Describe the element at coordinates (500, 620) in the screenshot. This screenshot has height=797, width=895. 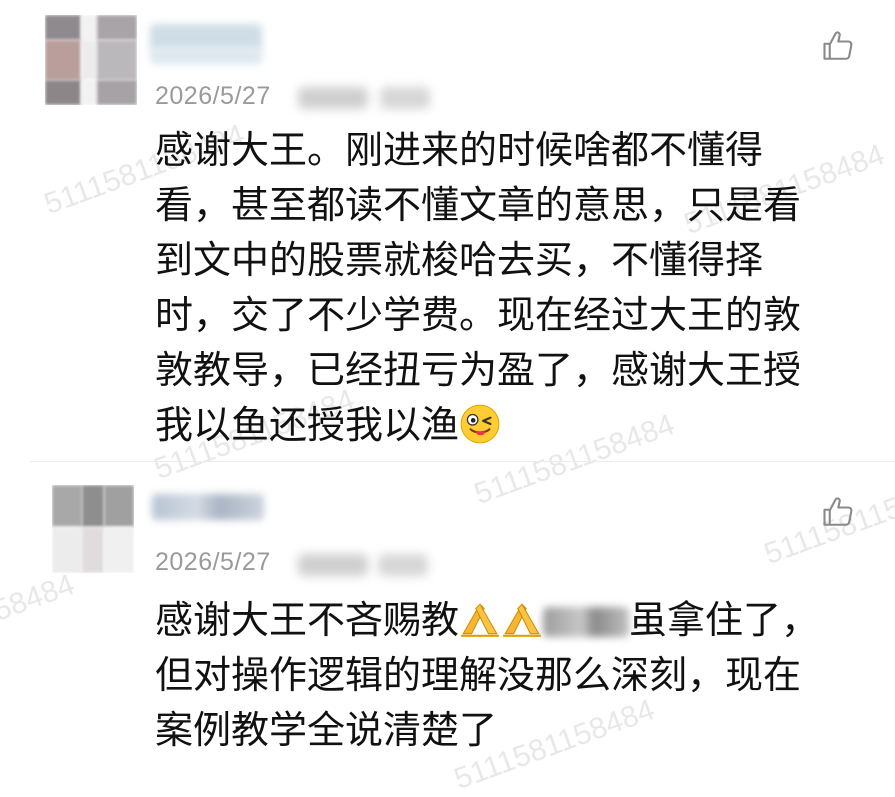
I see `comment-line: 感谢大王不吝赐教 虽拿住了，` at that location.